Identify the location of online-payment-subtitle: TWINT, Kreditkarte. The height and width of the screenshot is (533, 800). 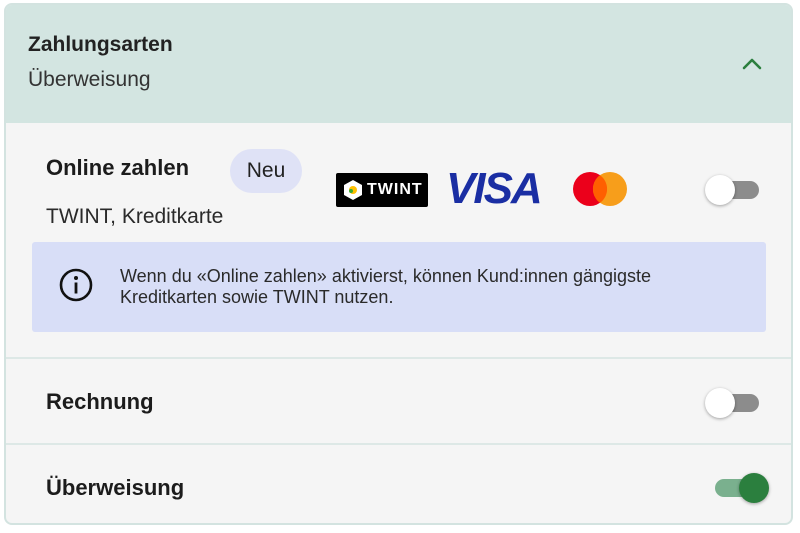
(135, 216).